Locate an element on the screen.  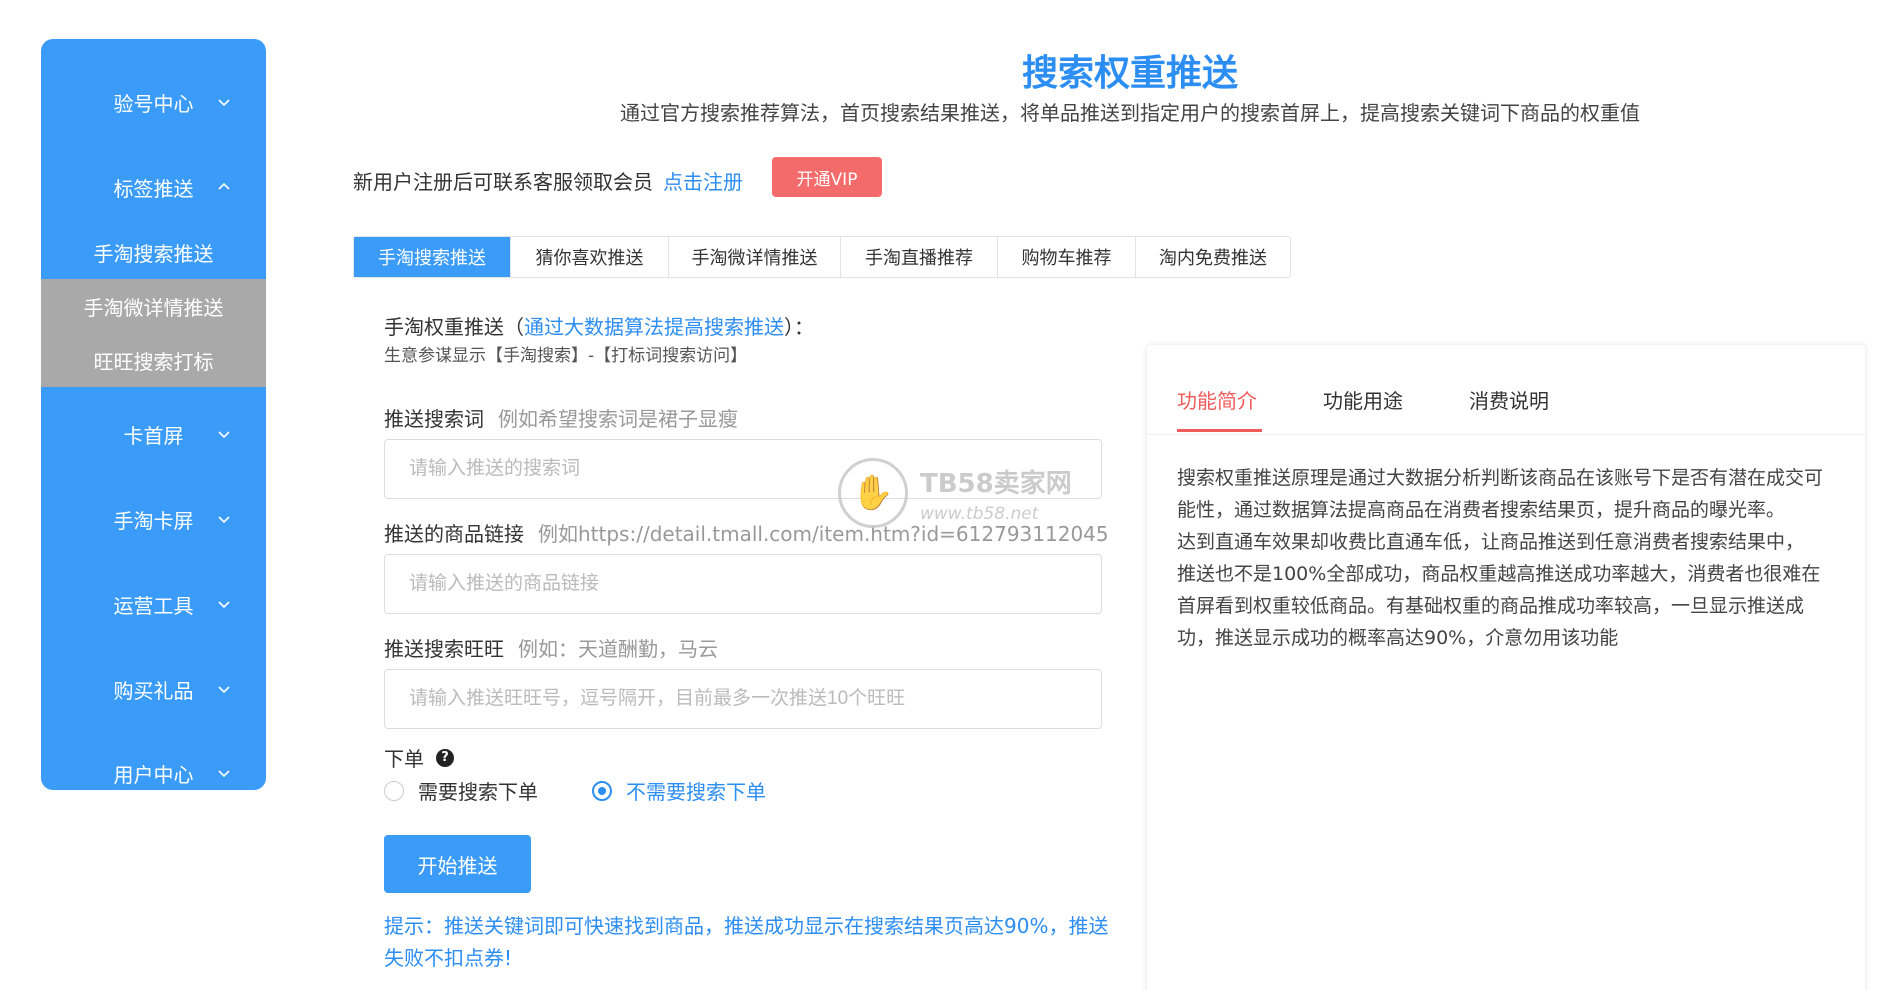
tab-micro-detail-push: 手淘微详情推送 is located at coordinates (755, 257).